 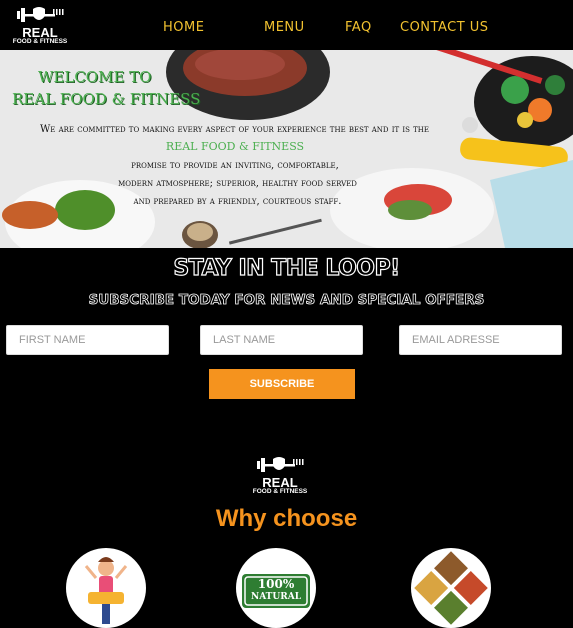 I want to click on footer-logo-subtitle: FOOD & FITNESS, so click(x=280, y=491).